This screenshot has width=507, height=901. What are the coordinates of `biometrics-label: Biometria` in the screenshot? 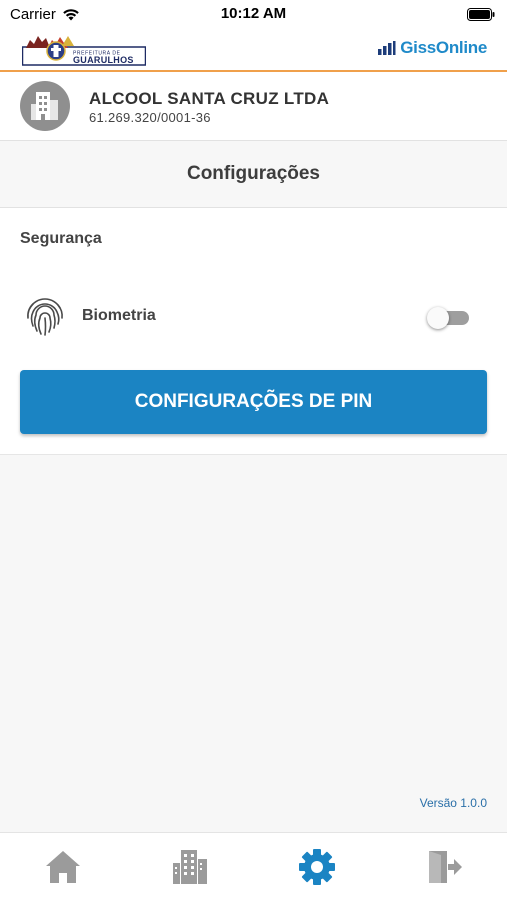 It's located at (119, 315).